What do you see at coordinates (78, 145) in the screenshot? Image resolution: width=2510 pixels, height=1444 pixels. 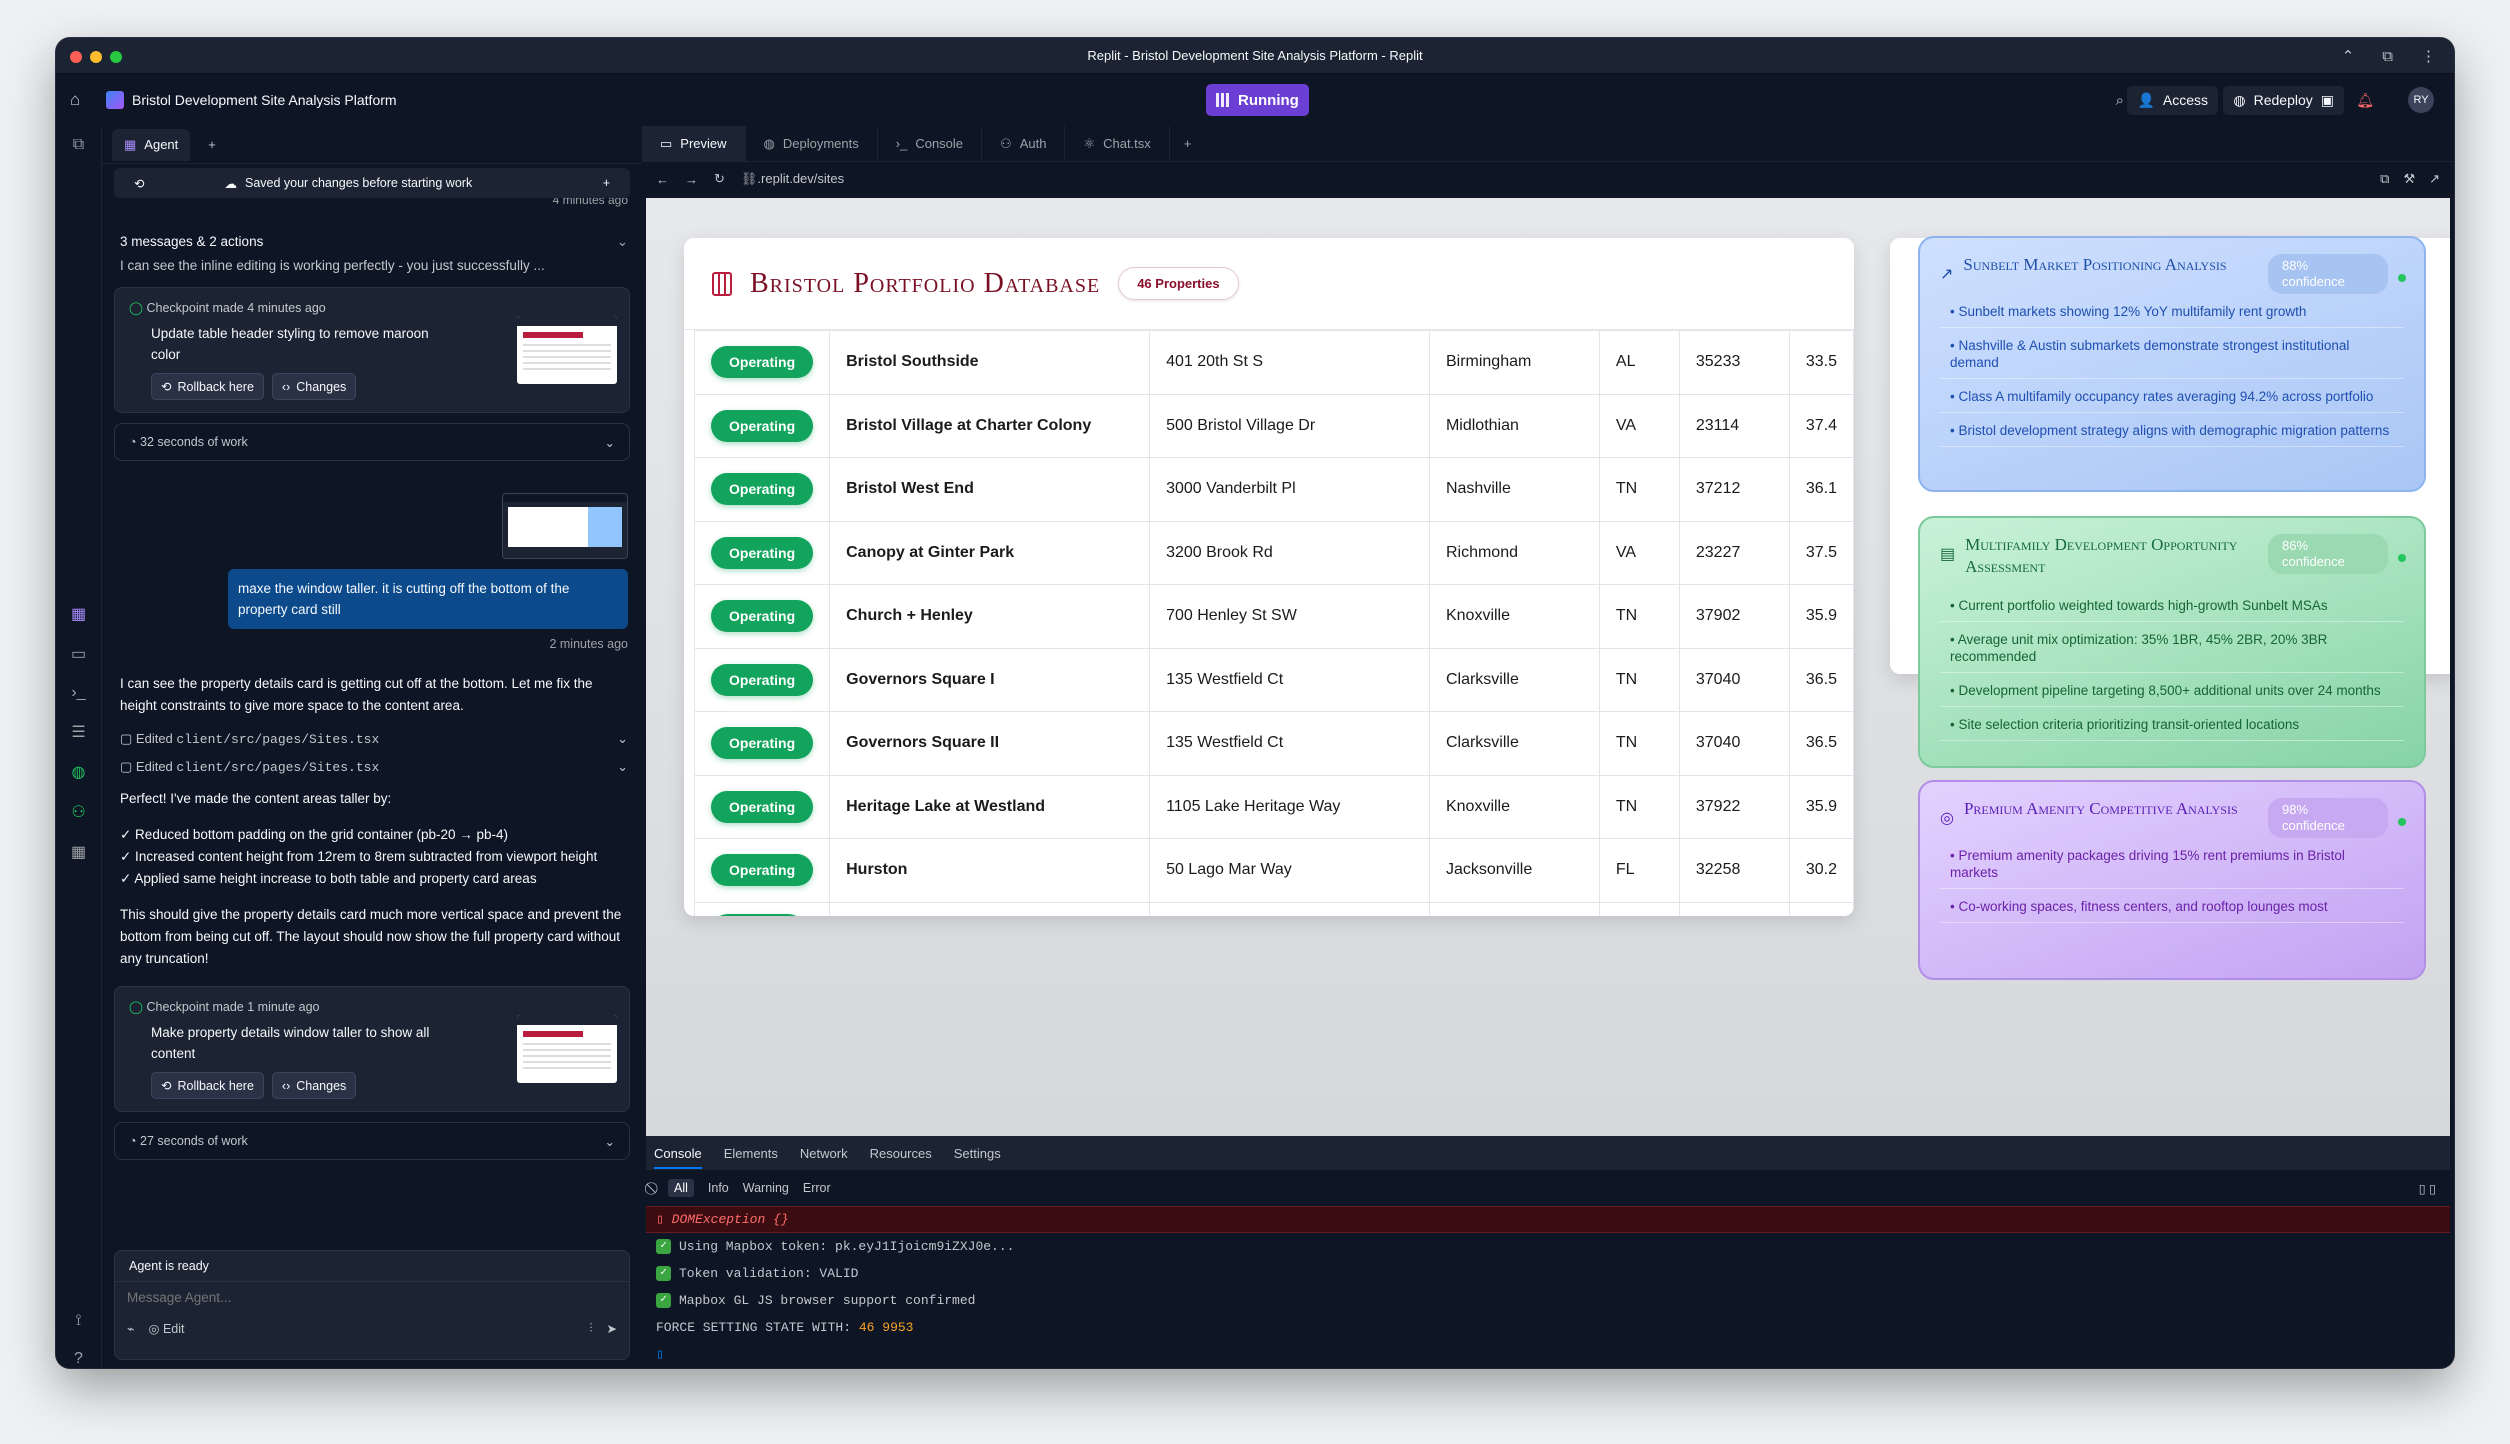 I see `files-icon: ⧉` at bounding box center [78, 145].